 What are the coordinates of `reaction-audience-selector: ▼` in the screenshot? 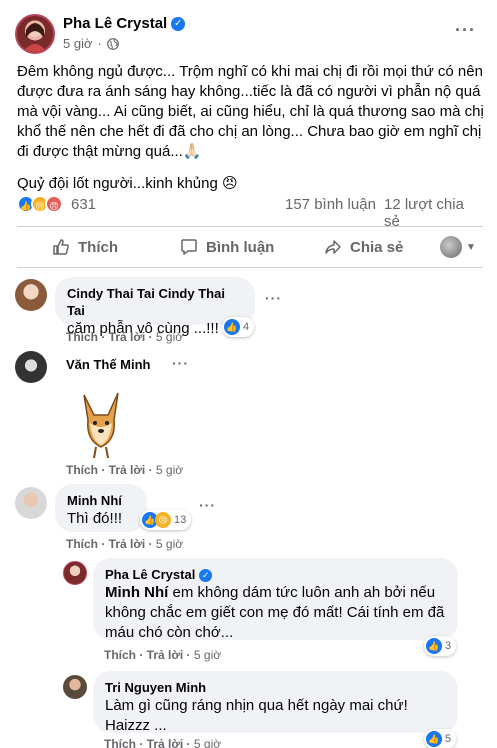 It's located at (458, 247).